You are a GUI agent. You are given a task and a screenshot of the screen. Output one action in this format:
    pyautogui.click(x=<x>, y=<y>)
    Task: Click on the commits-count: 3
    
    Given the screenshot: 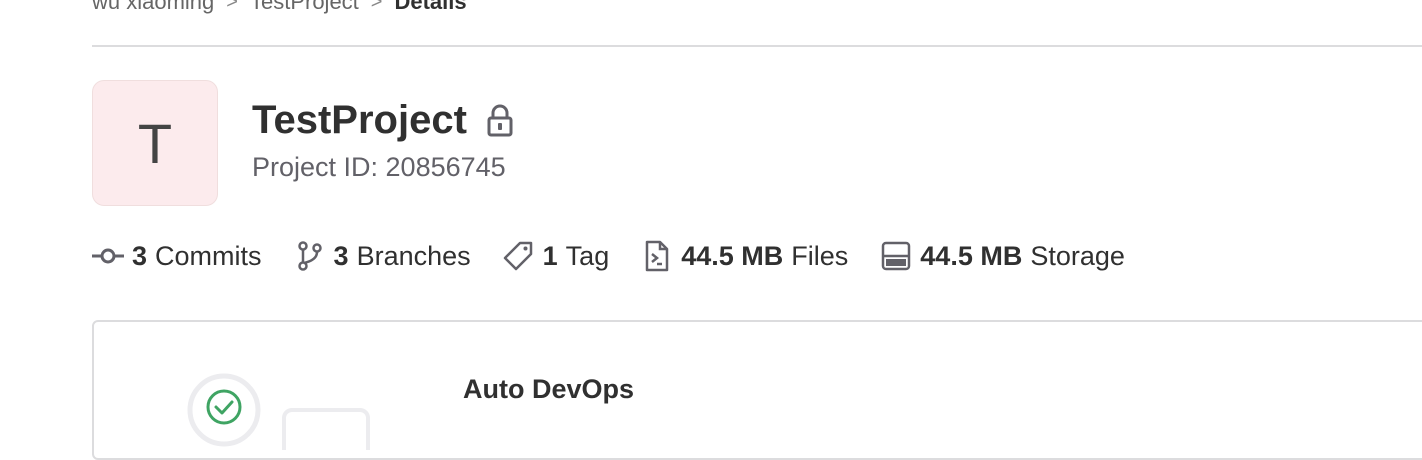 What is the action you would take?
    pyautogui.click(x=140, y=255)
    